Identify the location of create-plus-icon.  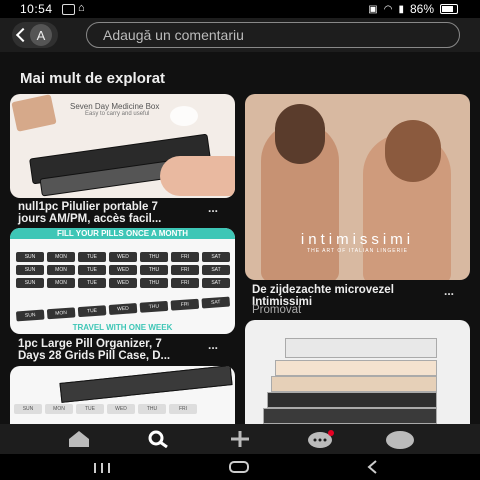
(240, 439).